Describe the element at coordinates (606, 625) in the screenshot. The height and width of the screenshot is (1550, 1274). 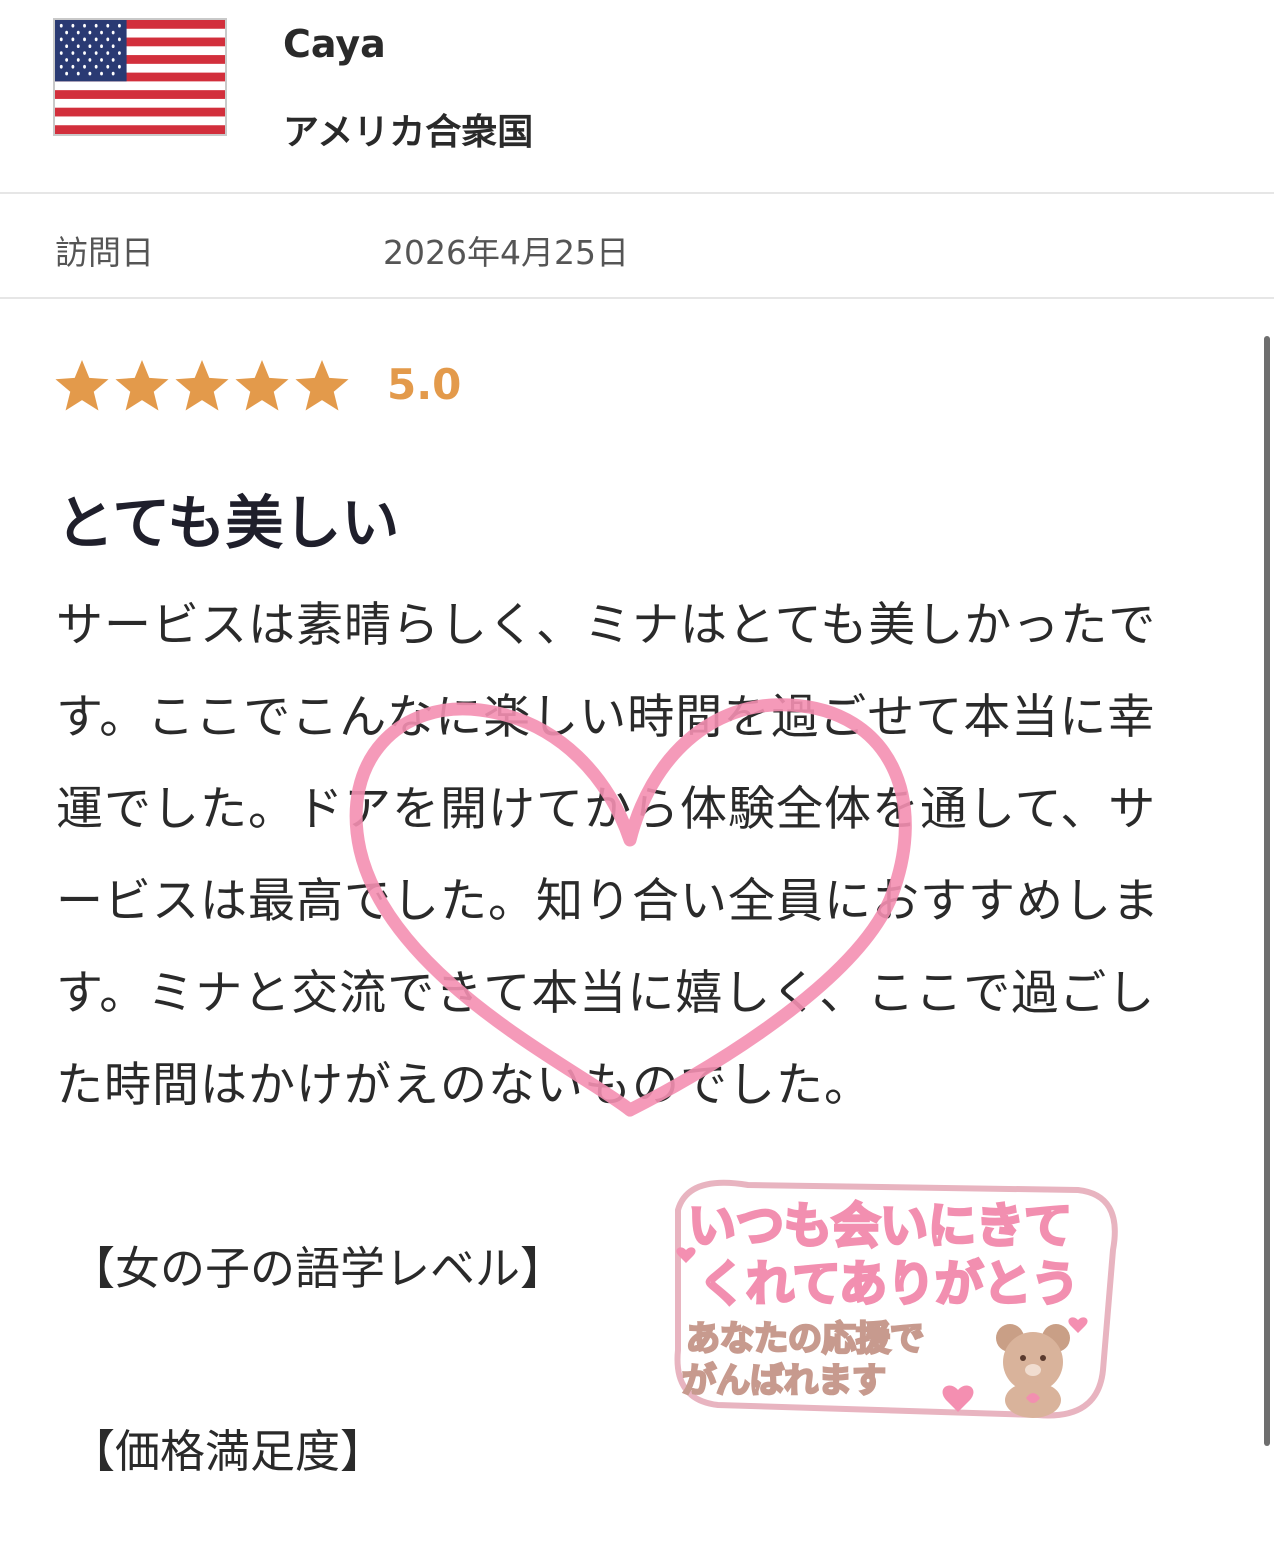
I see `review-body-line: サービスは素晴らしく、ミナはとても美しかったで` at that location.